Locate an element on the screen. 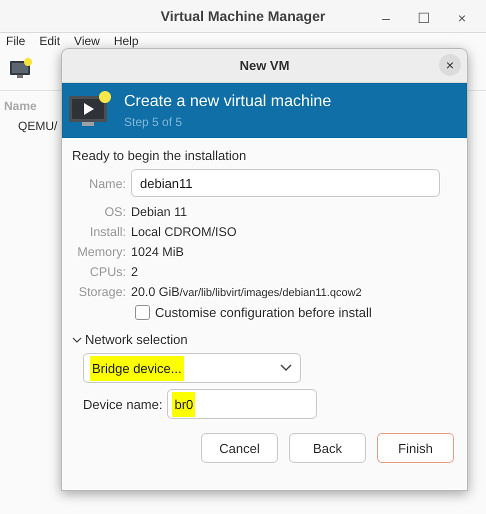 Image resolution: width=486 pixels, height=514 pixels. field-value: Local CDROM/ISO is located at coordinates (184, 232).